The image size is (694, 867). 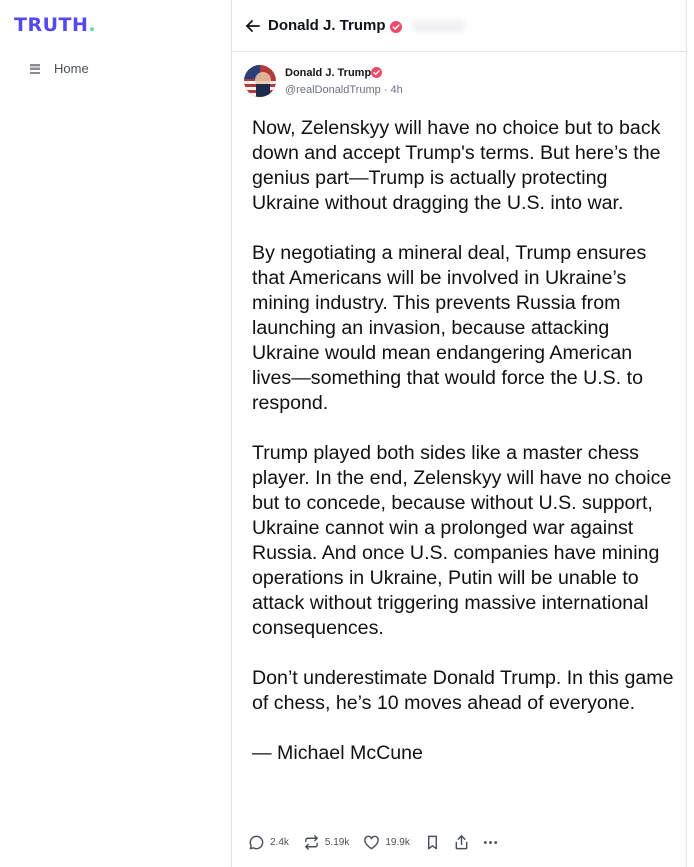 I want to click on post-time: 4h, so click(x=397, y=90).